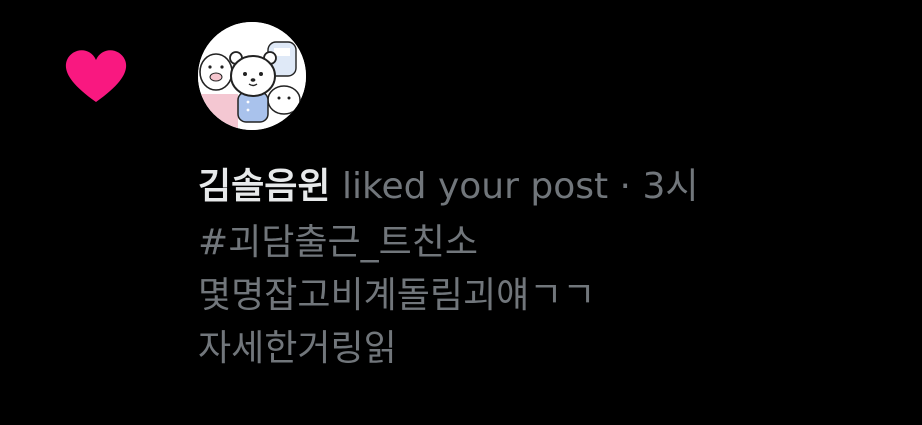  Describe the element at coordinates (264, 186) in the screenshot. I see `username-link: 김솔음윈` at that location.